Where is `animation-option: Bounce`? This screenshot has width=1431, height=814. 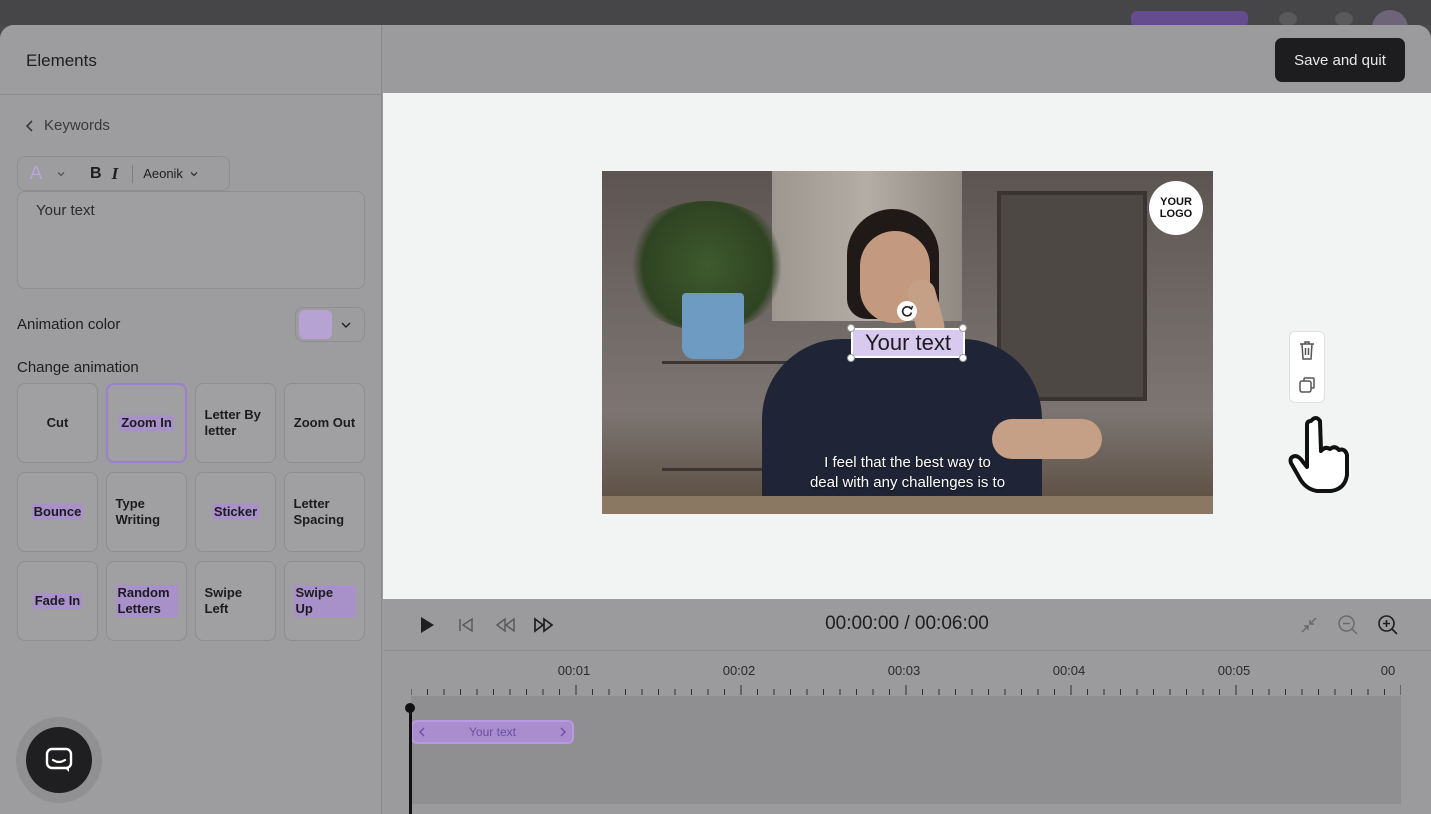 animation-option: Bounce is located at coordinates (57, 512).